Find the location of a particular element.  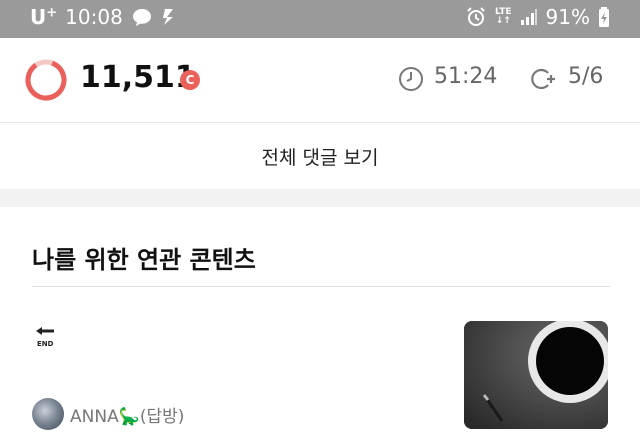

points-value: 11,511 is located at coordinates (138, 77).